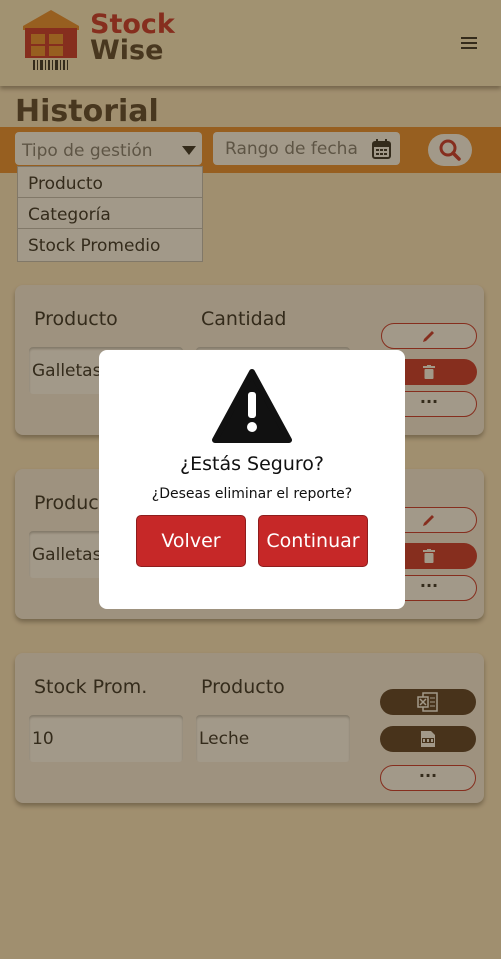  Describe the element at coordinates (191, 541) in the screenshot. I see `back-button: Volver` at that location.